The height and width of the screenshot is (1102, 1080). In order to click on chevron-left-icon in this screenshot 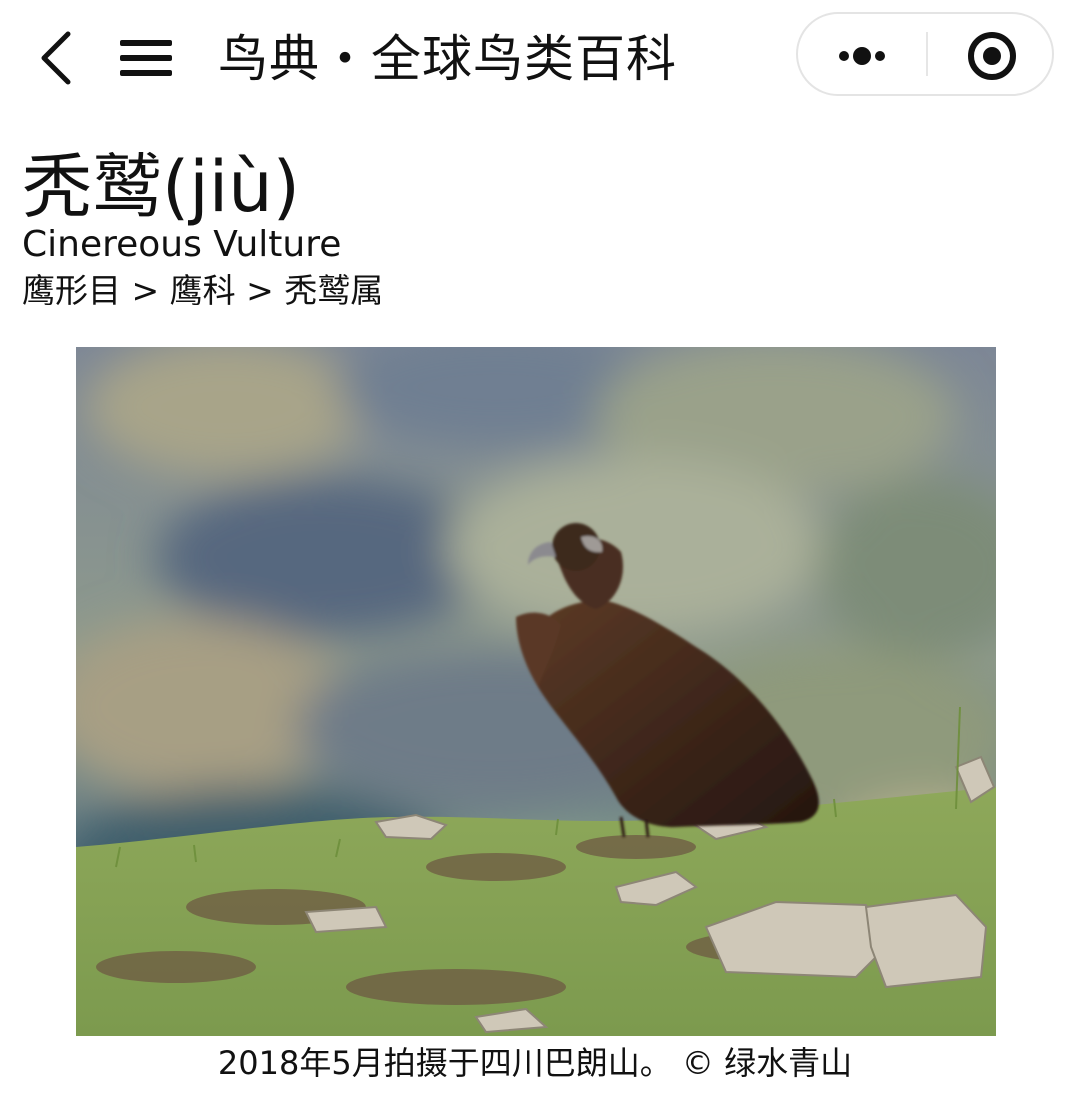, I will do `click(56, 58)`.